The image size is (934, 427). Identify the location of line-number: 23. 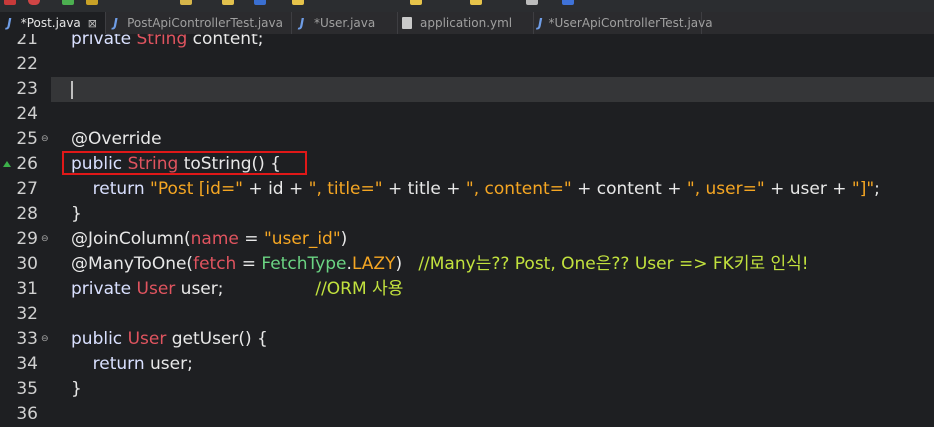
(27, 89).